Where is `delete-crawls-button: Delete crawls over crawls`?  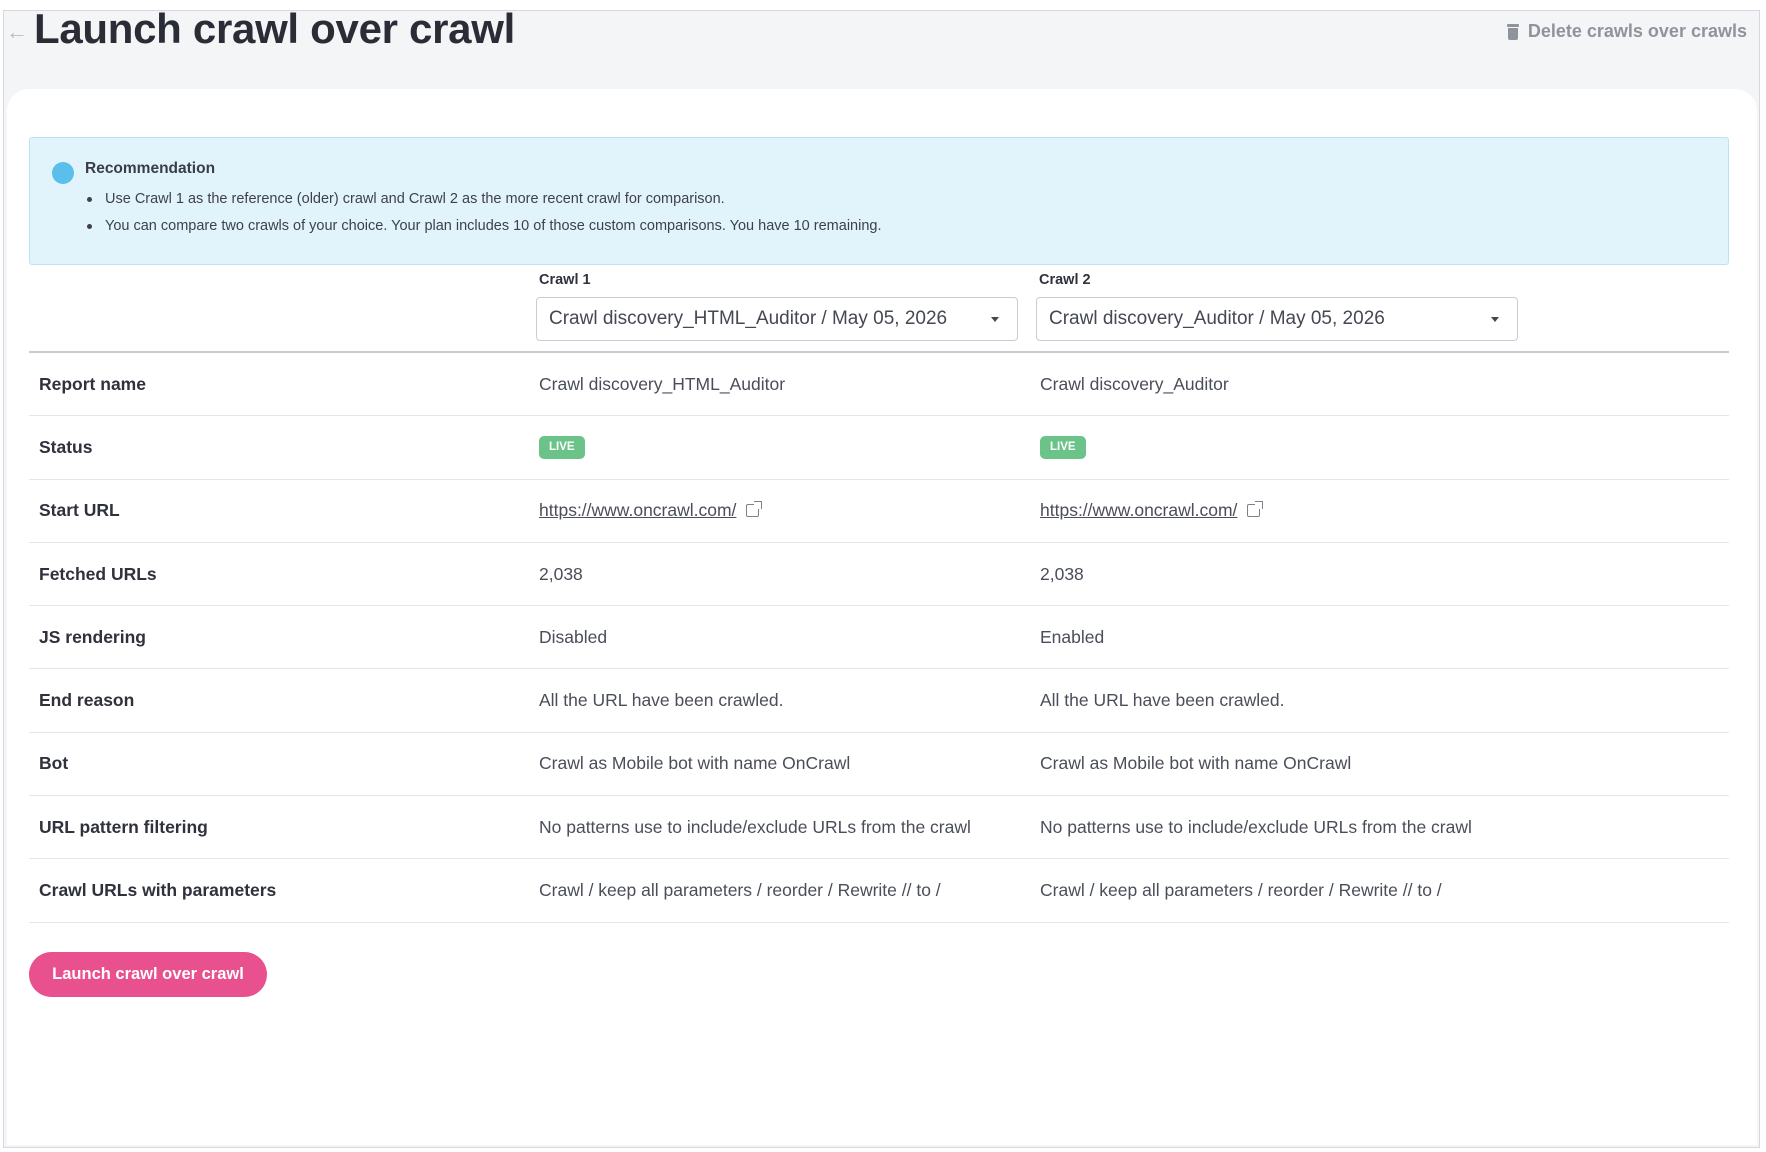
delete-crawls-button: Delete crawls over crawls is located at coordinates (1626, 31).